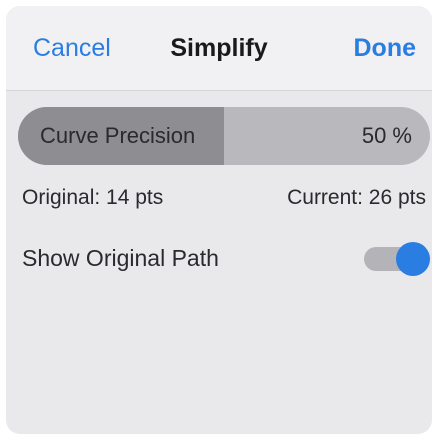 This screenshot has height=440, width=438. I want to click on curve-precision-slider: Curve Precision 50 %, so click(224, 136).